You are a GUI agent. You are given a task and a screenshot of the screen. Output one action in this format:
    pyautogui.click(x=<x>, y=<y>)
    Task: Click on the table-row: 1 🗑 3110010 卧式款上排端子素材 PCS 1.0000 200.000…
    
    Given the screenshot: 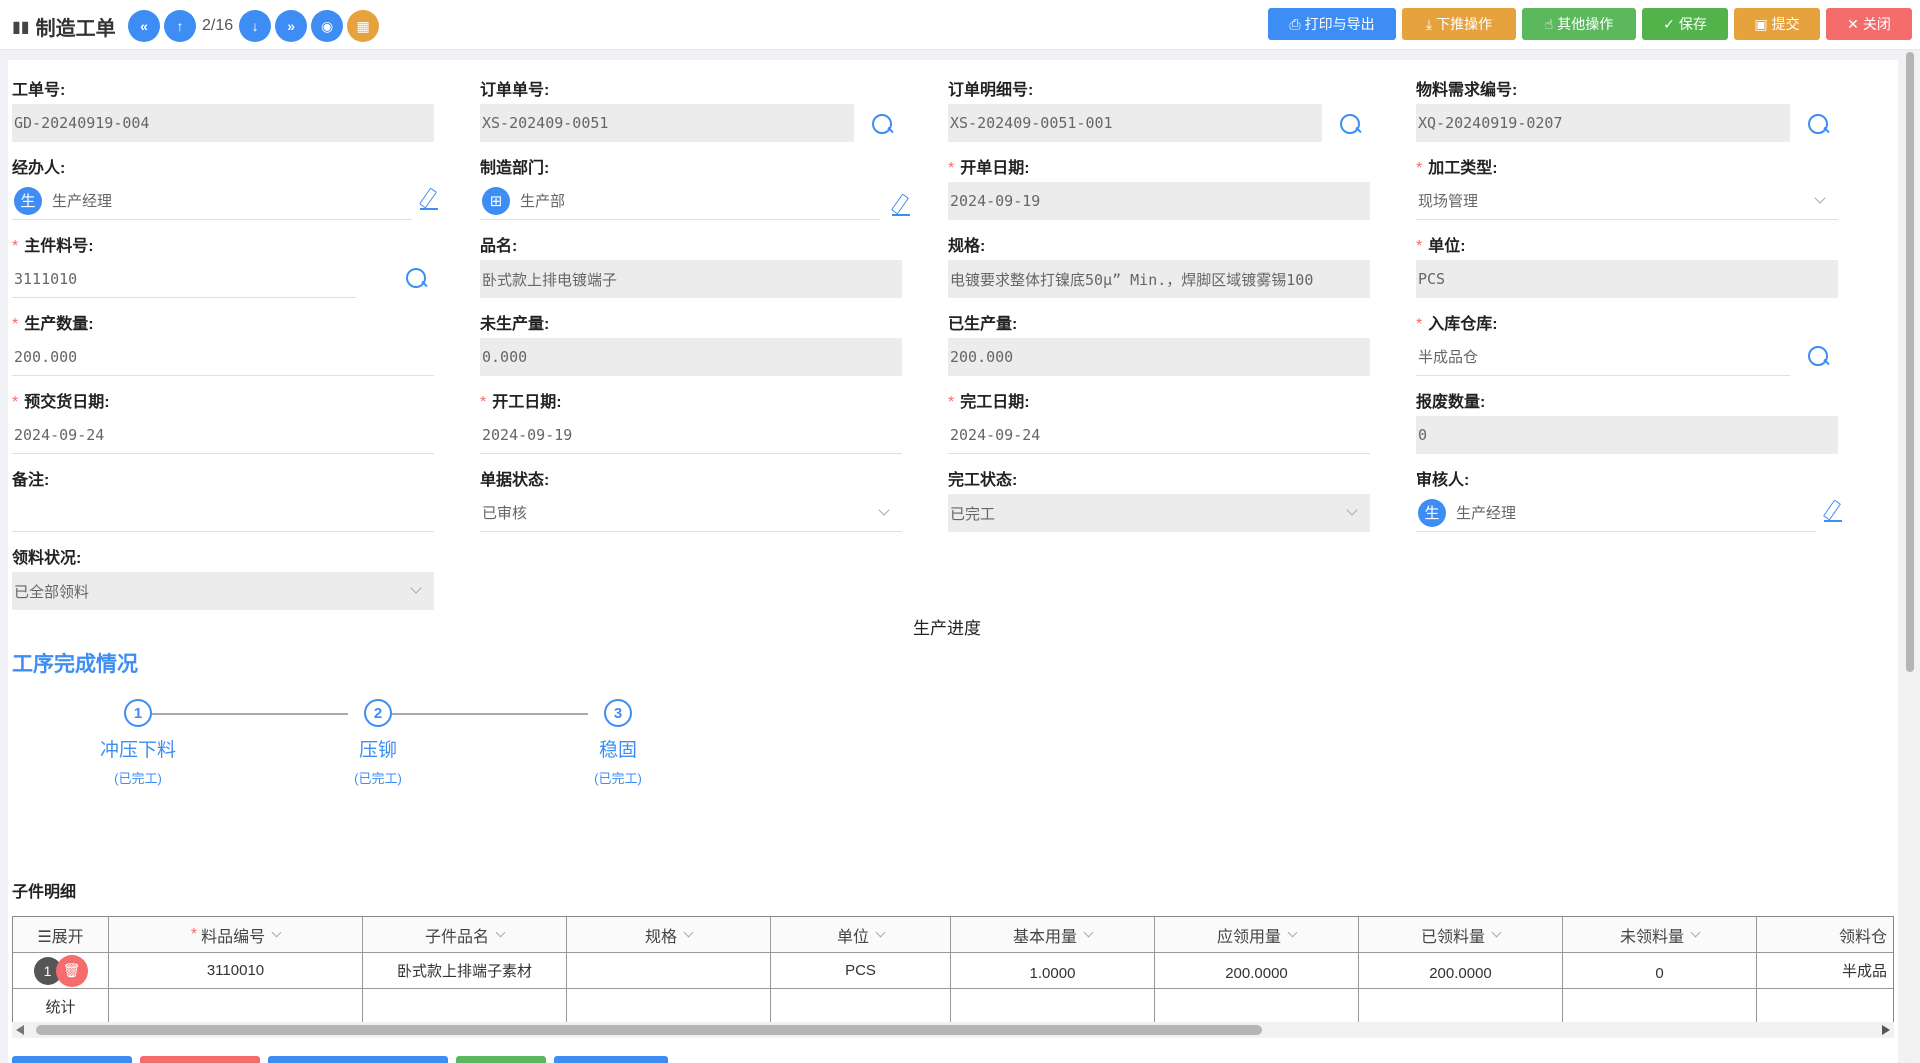 What is the action you would take?
    pyautogui.click(x=953, y=971)
    